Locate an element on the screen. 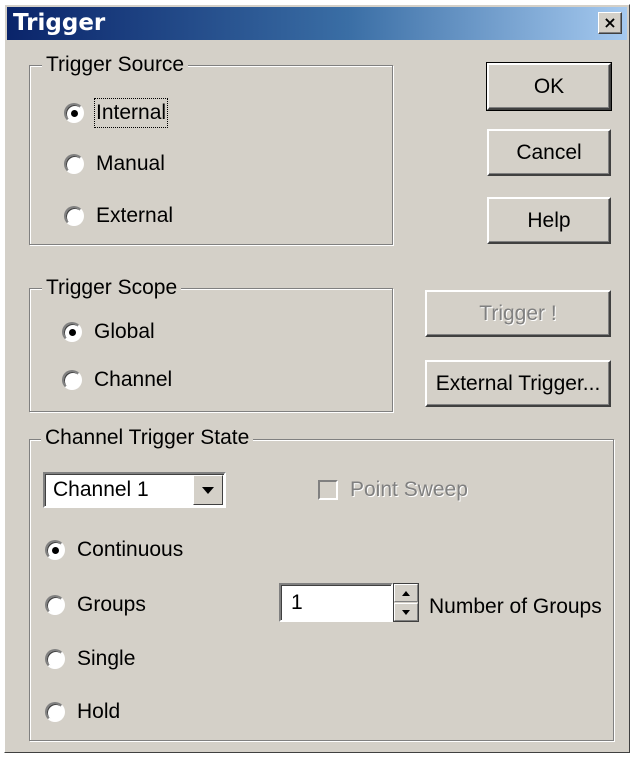 The height and width of the screenshot is (757, 636). chevron-down-icon is located at coordinates (208, 490).